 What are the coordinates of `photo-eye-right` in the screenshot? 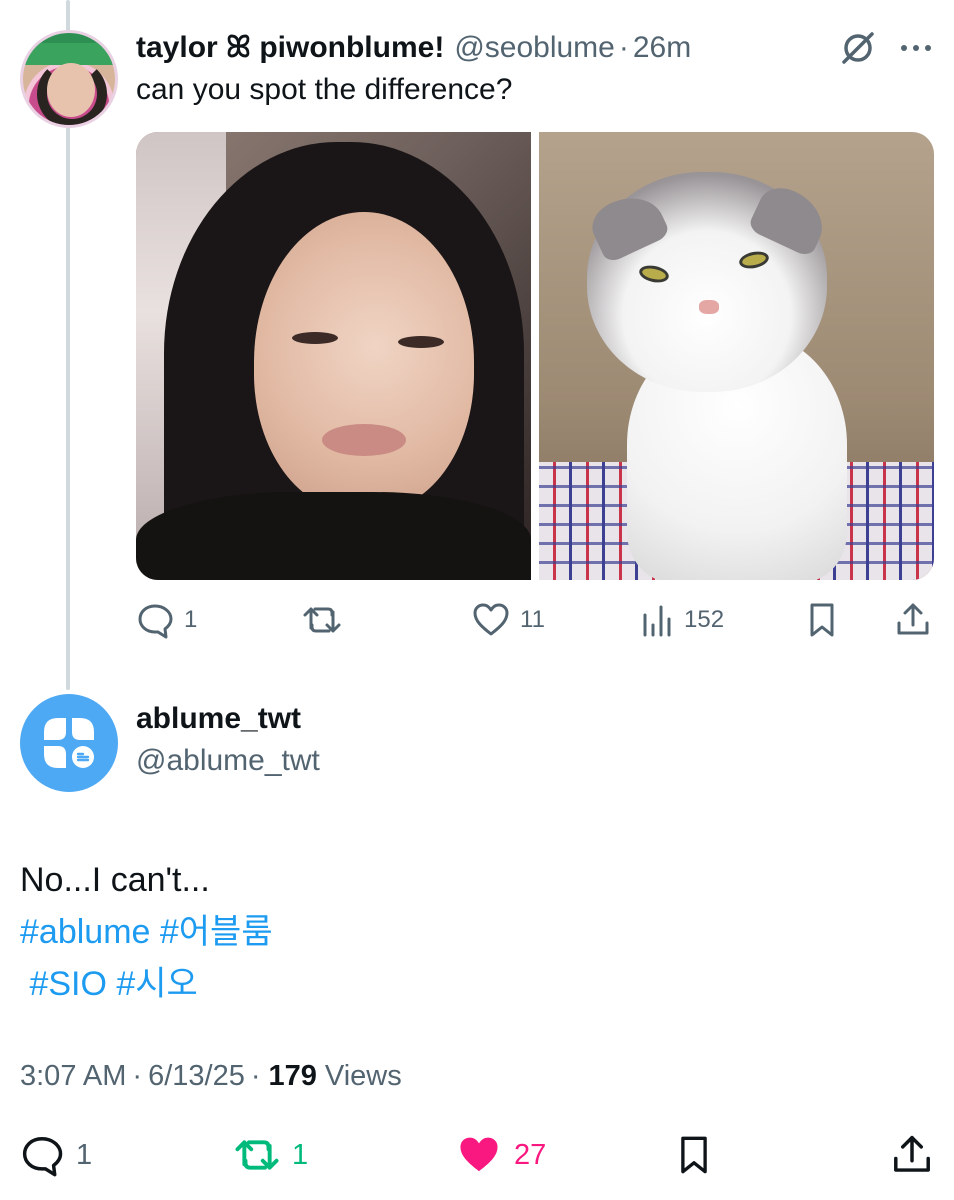 It's located at (421, 342).